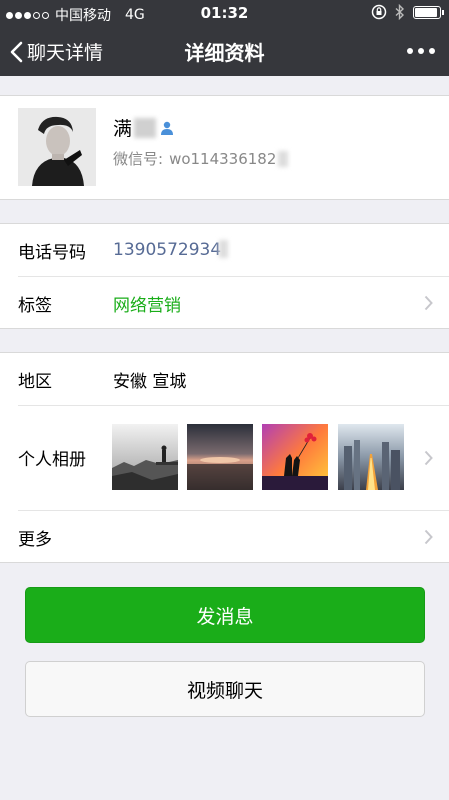 Image resolution: width=449 pixels, height=800 pixels. Describe the element at coordinates (283, 158) in the screenshot. I see `wechat-id-blur` at that location.